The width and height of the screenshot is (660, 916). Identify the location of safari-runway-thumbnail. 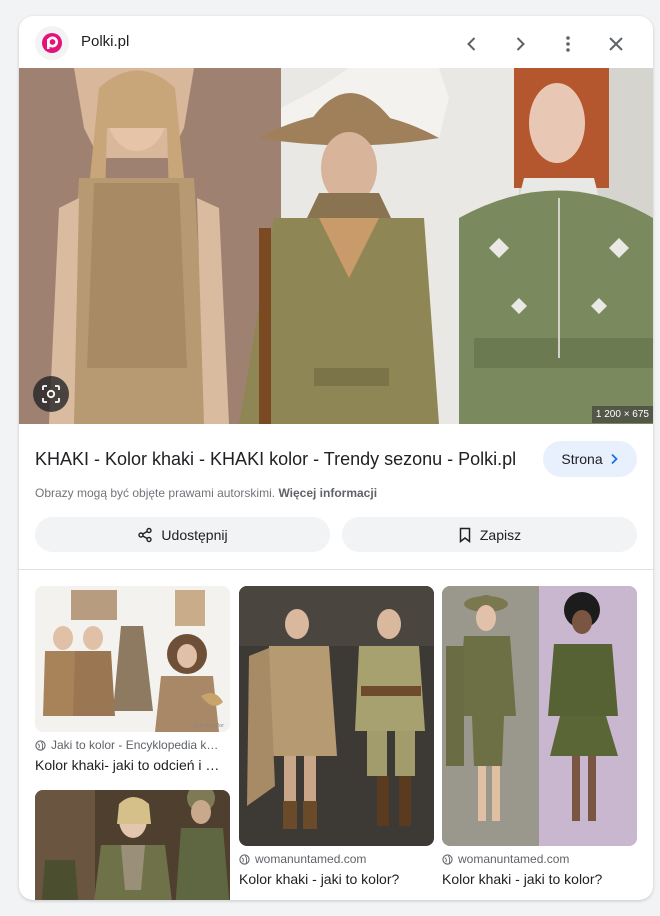
(336, 716).